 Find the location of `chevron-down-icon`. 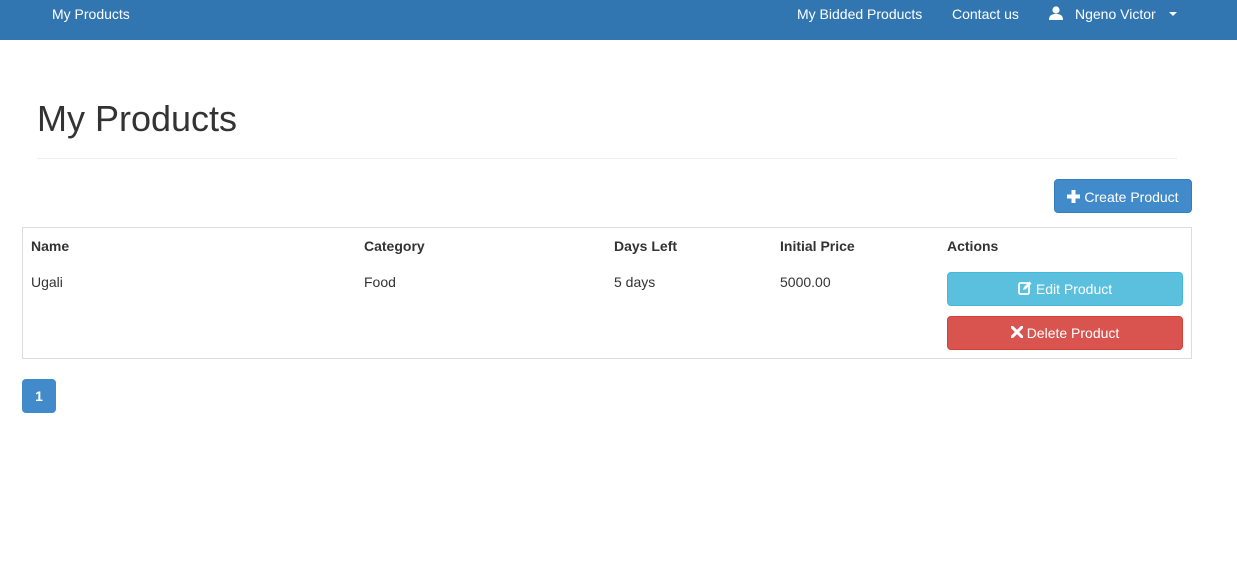

chevron-down-icon is located at coordinates (1173, 14).